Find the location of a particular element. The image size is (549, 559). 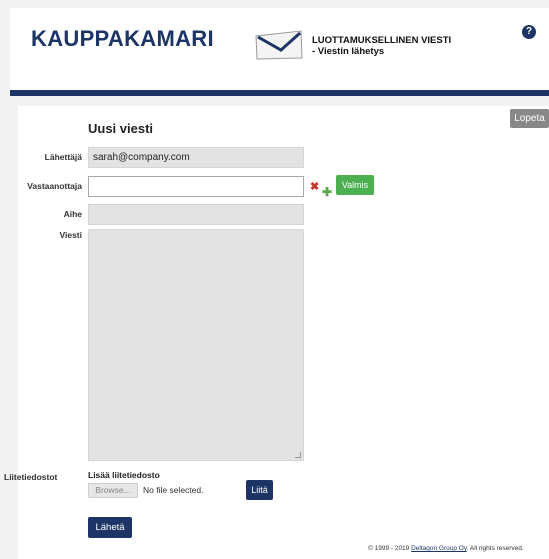

sender-field: sarah@company.com is located at coordinates (196, 157).